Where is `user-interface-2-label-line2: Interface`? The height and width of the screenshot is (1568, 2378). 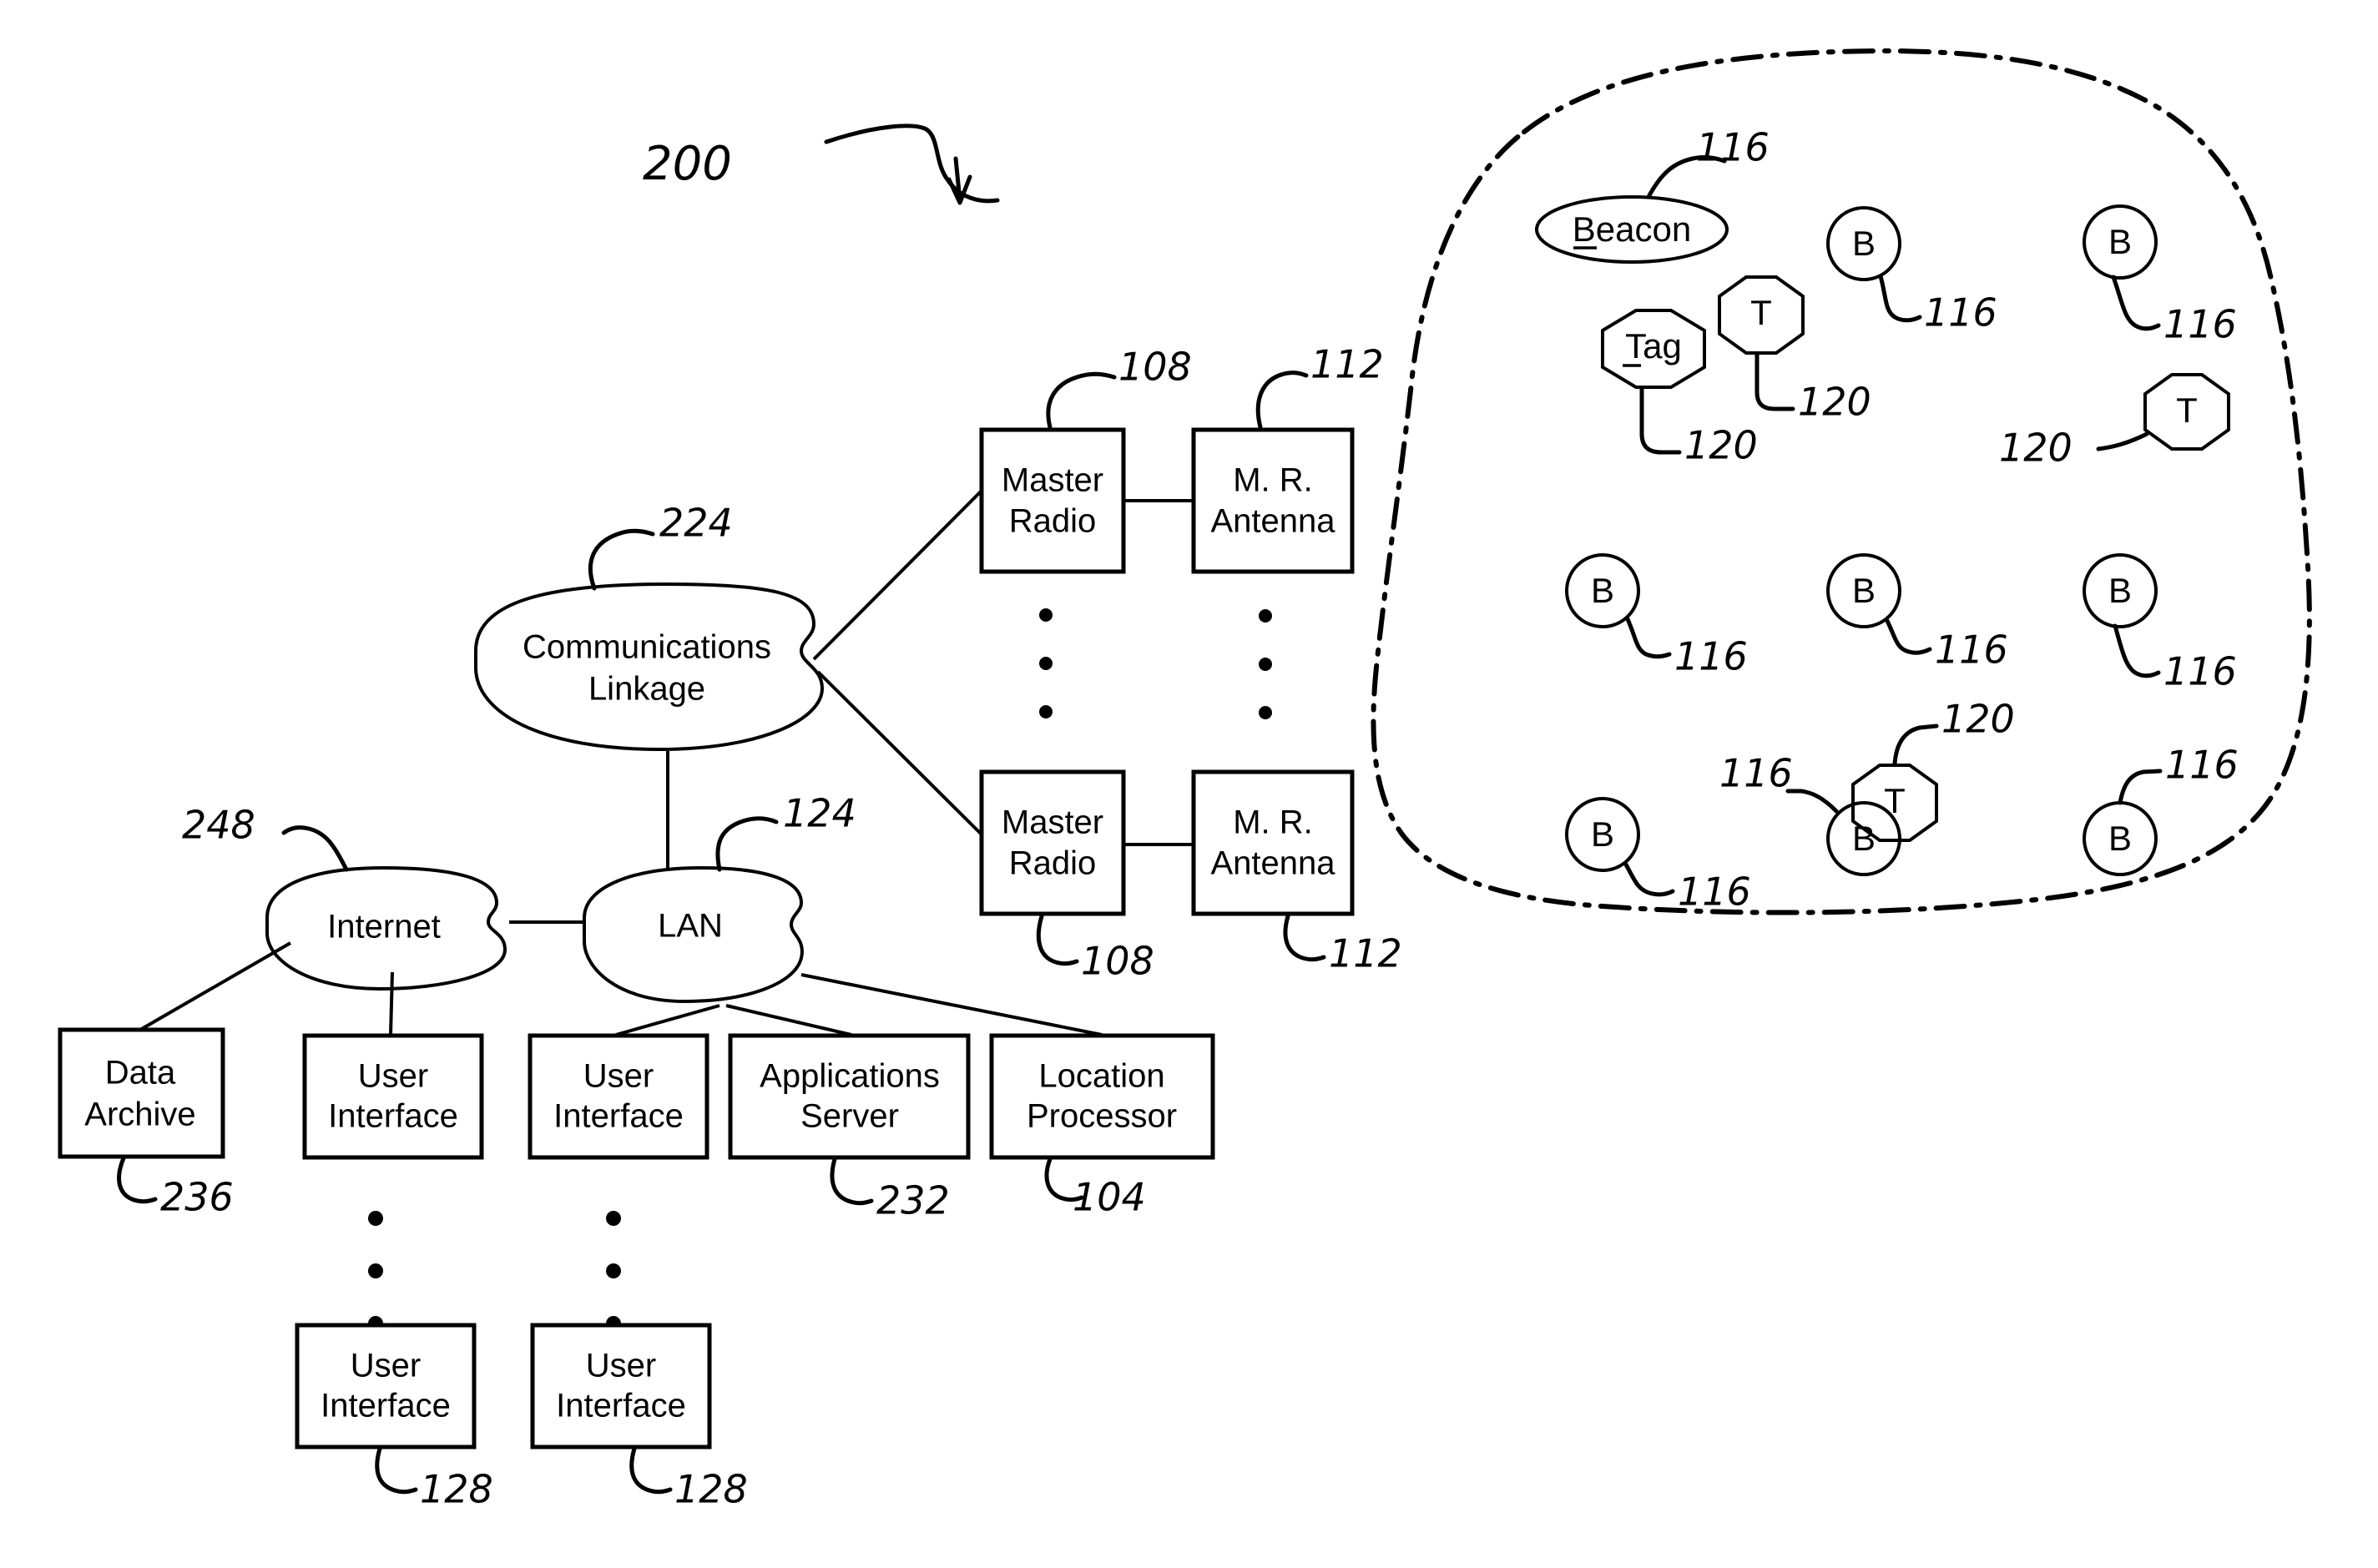
user-interface-2-label-line2: Interface is located at coordinates (618, 1116).